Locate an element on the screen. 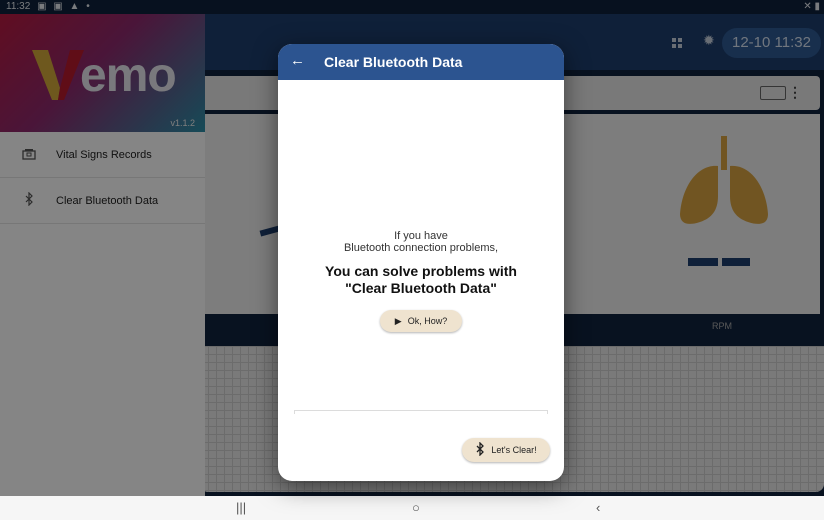  system-nav-bar: ||| ○ ‹ is located at coordinates (412, 508).